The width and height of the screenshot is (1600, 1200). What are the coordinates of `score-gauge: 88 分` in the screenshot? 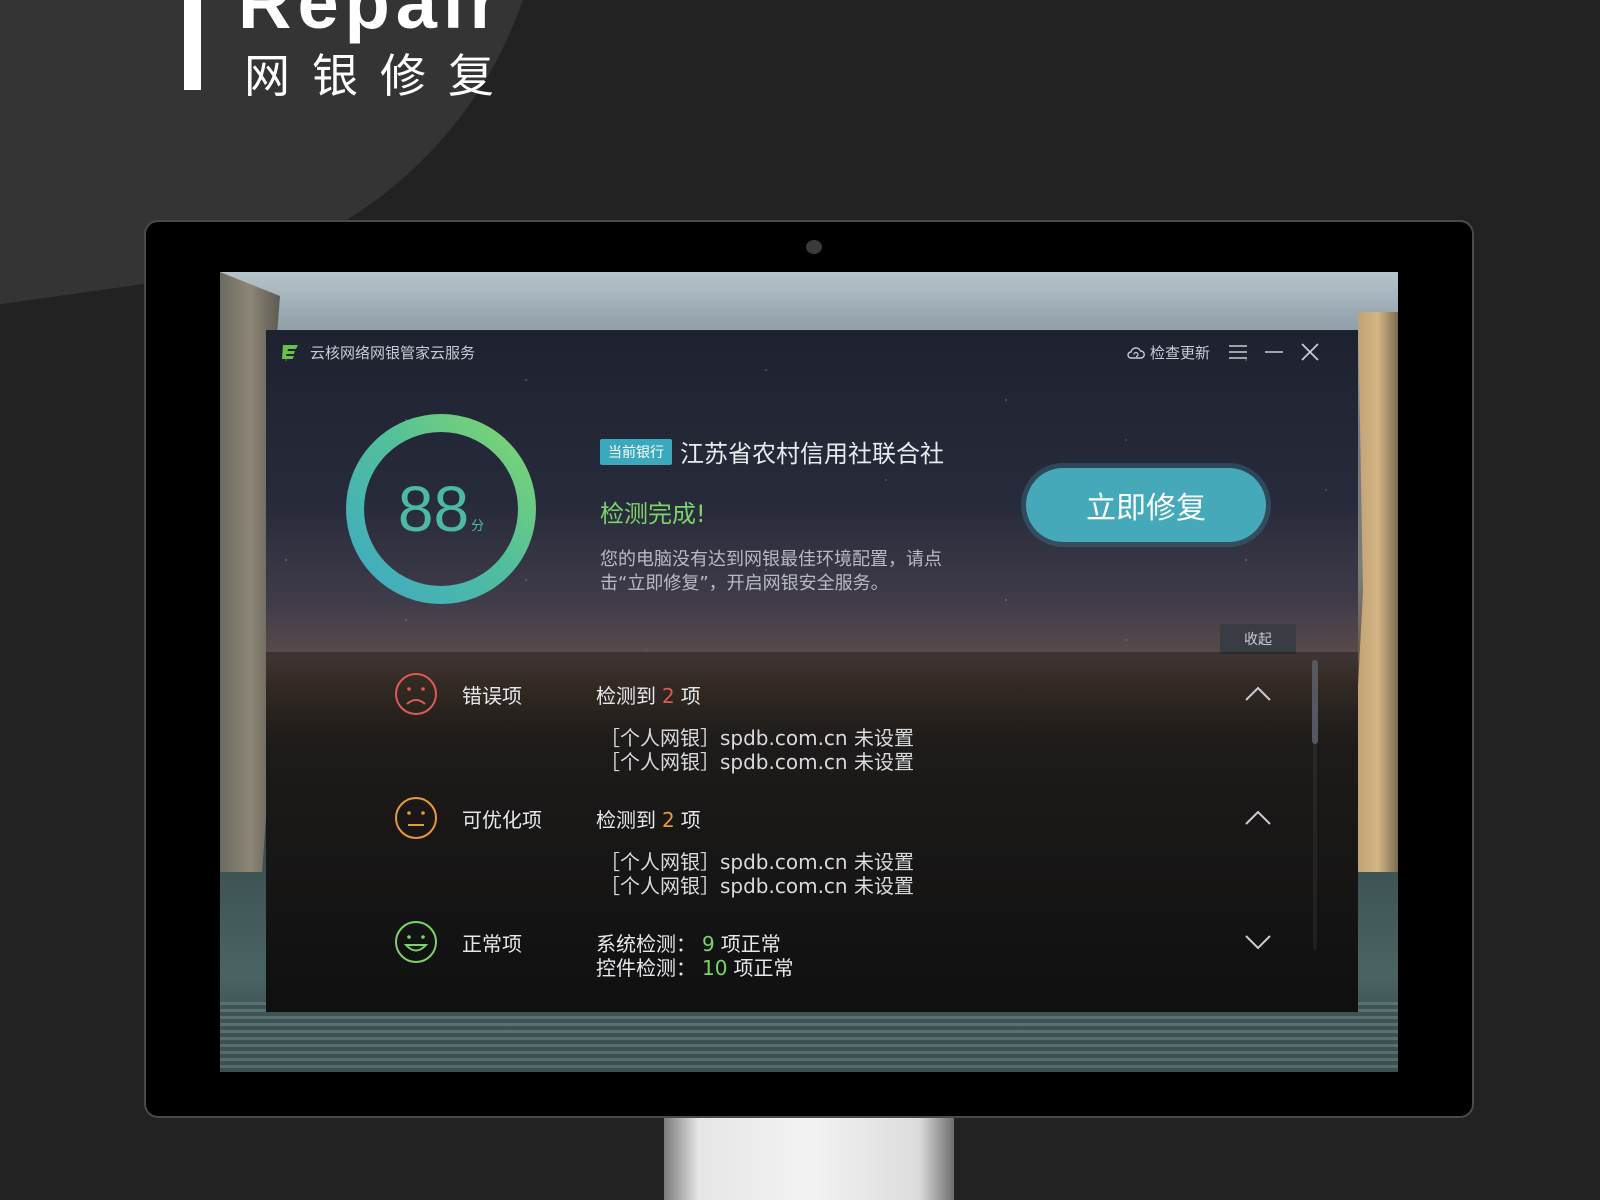 It's located at (441, 509).